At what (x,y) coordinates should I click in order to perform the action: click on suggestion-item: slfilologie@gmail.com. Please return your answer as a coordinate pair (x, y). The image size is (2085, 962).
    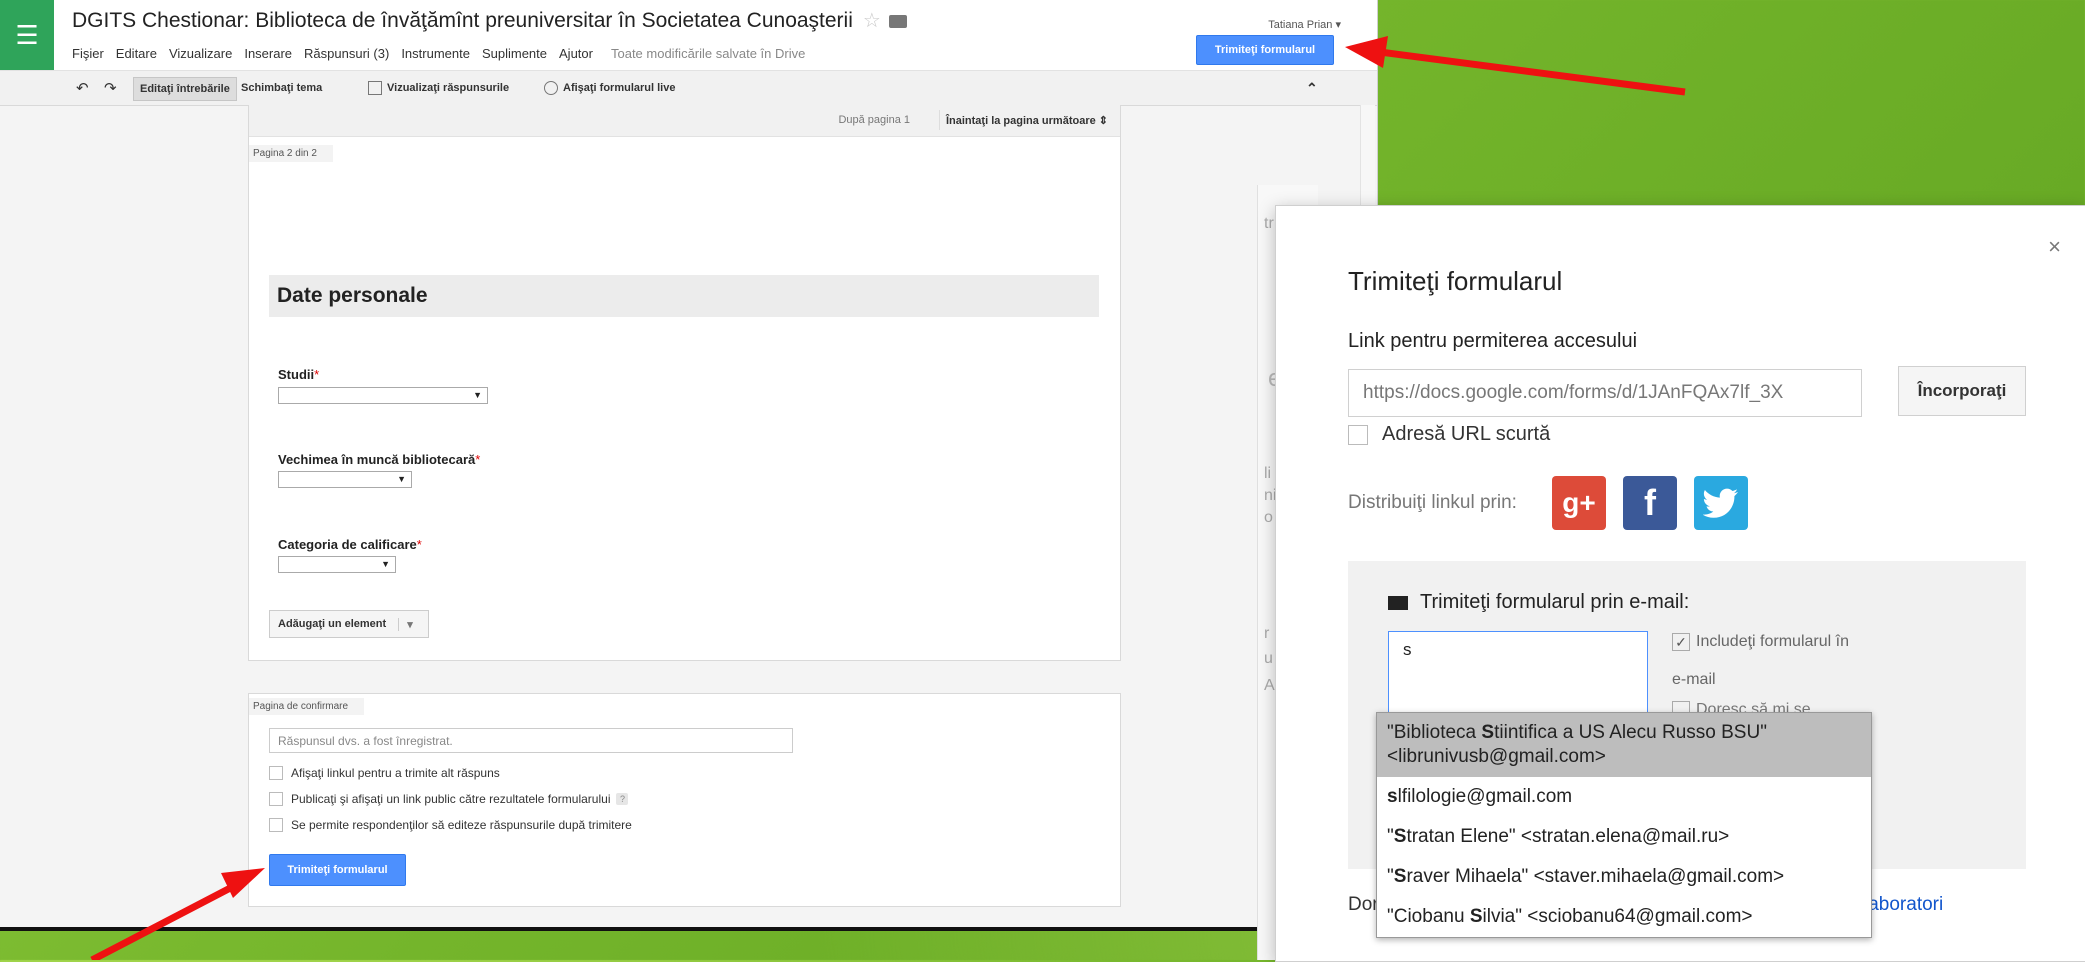
    Looking at the image, I should click on (1624, 797).